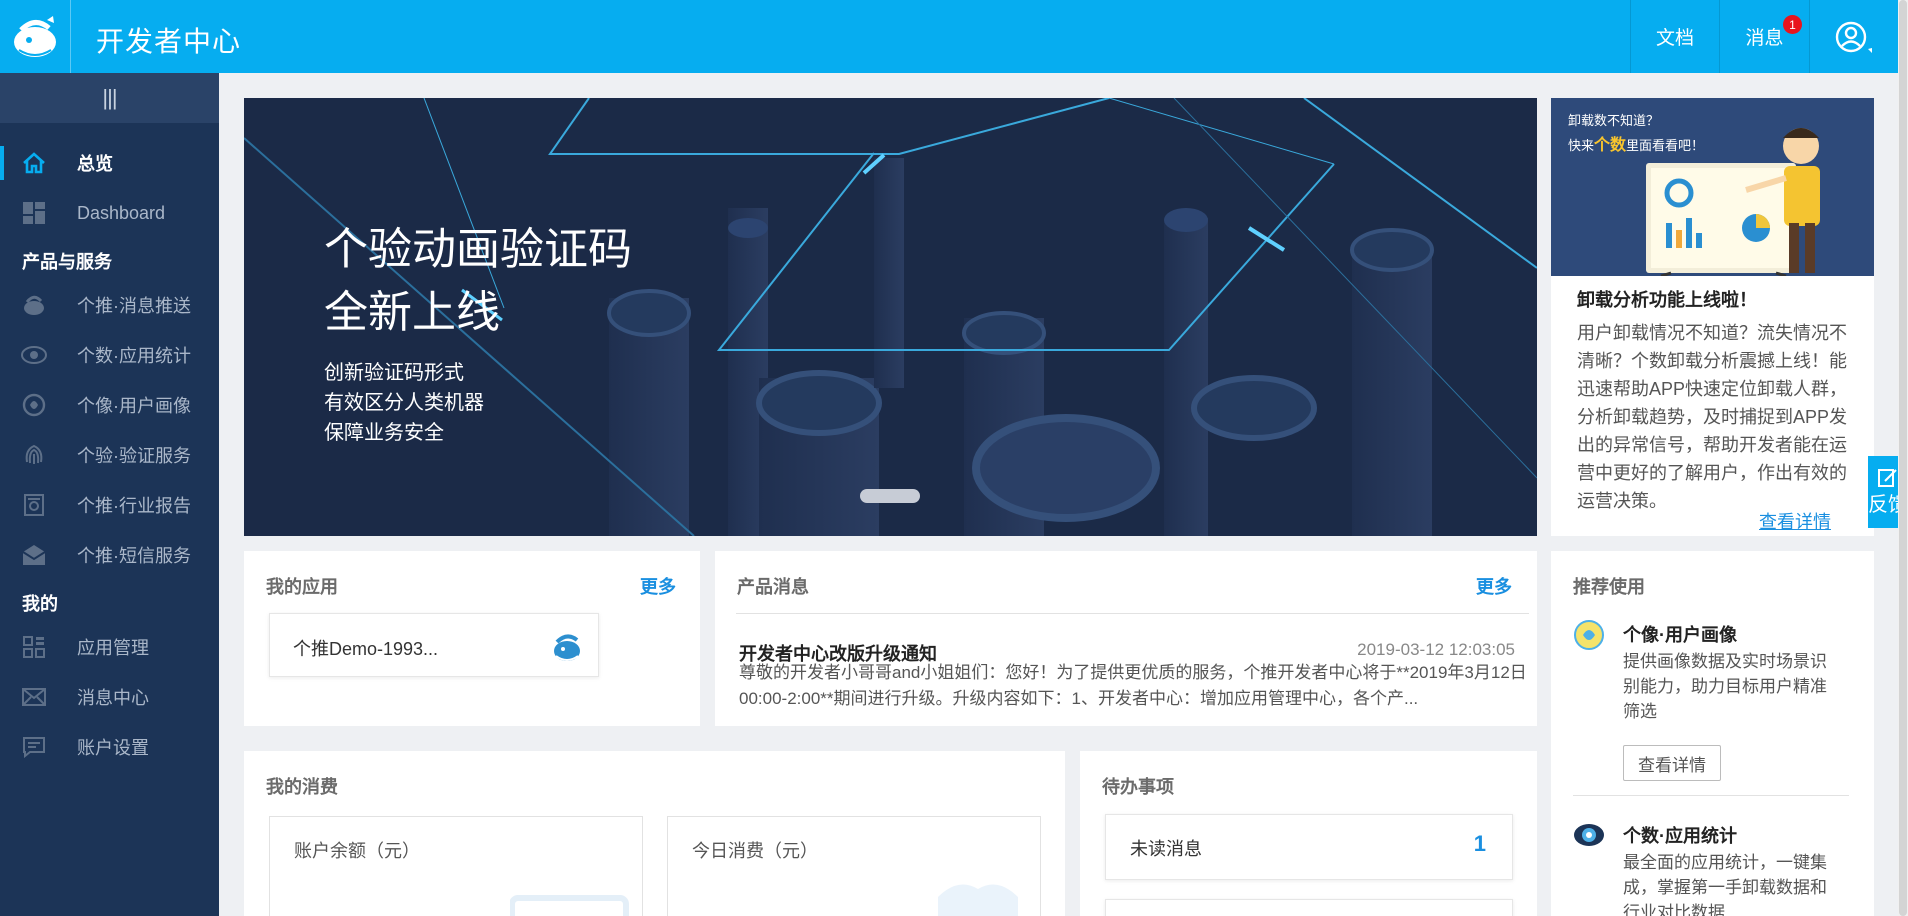  What do you see at coordinates (1680, 836) in the screenshot?
I see `recommend-item-title: 个数·应用统计` at bounding box center [1680, 836].